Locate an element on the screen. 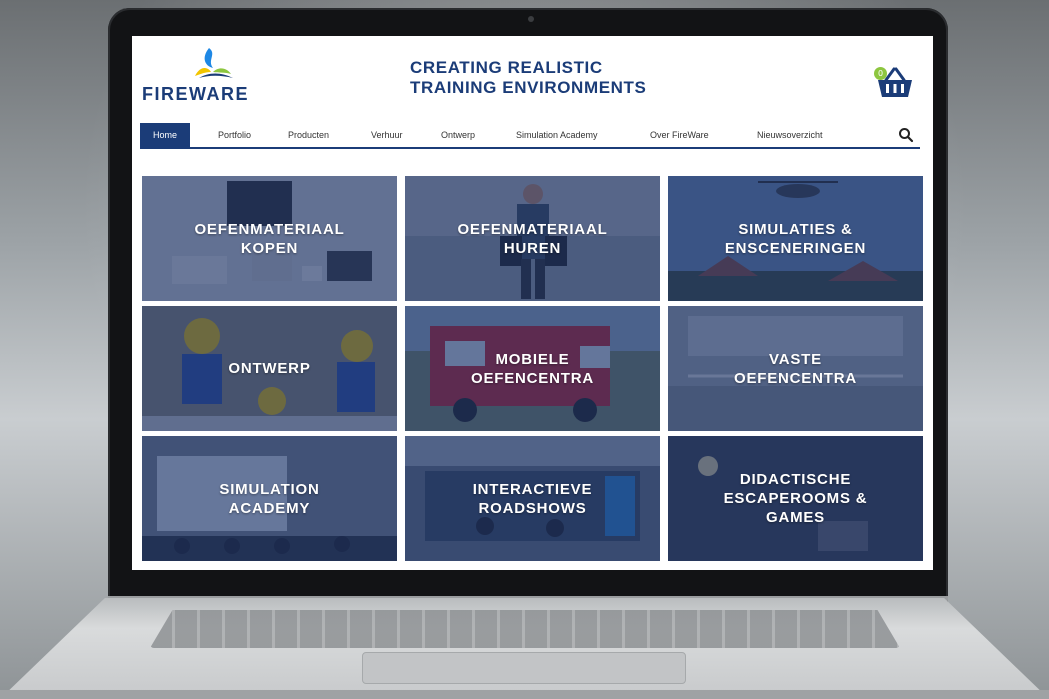  tile-simulaties-ensceneringen: SIMULATIES & ENSCENERINGEN is located at coordinates (795, 238).